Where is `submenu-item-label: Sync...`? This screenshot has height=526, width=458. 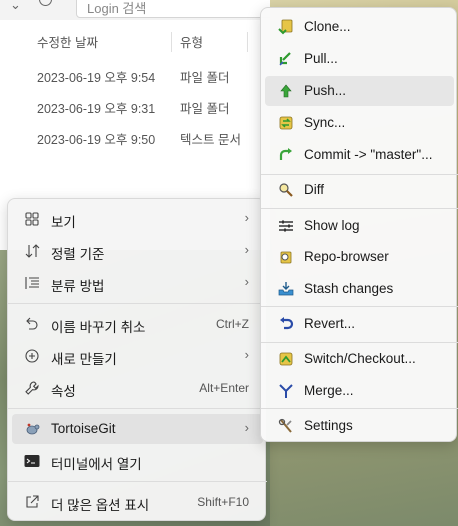
submenu-item-label: Sync... is located at coordinates (325, 122).